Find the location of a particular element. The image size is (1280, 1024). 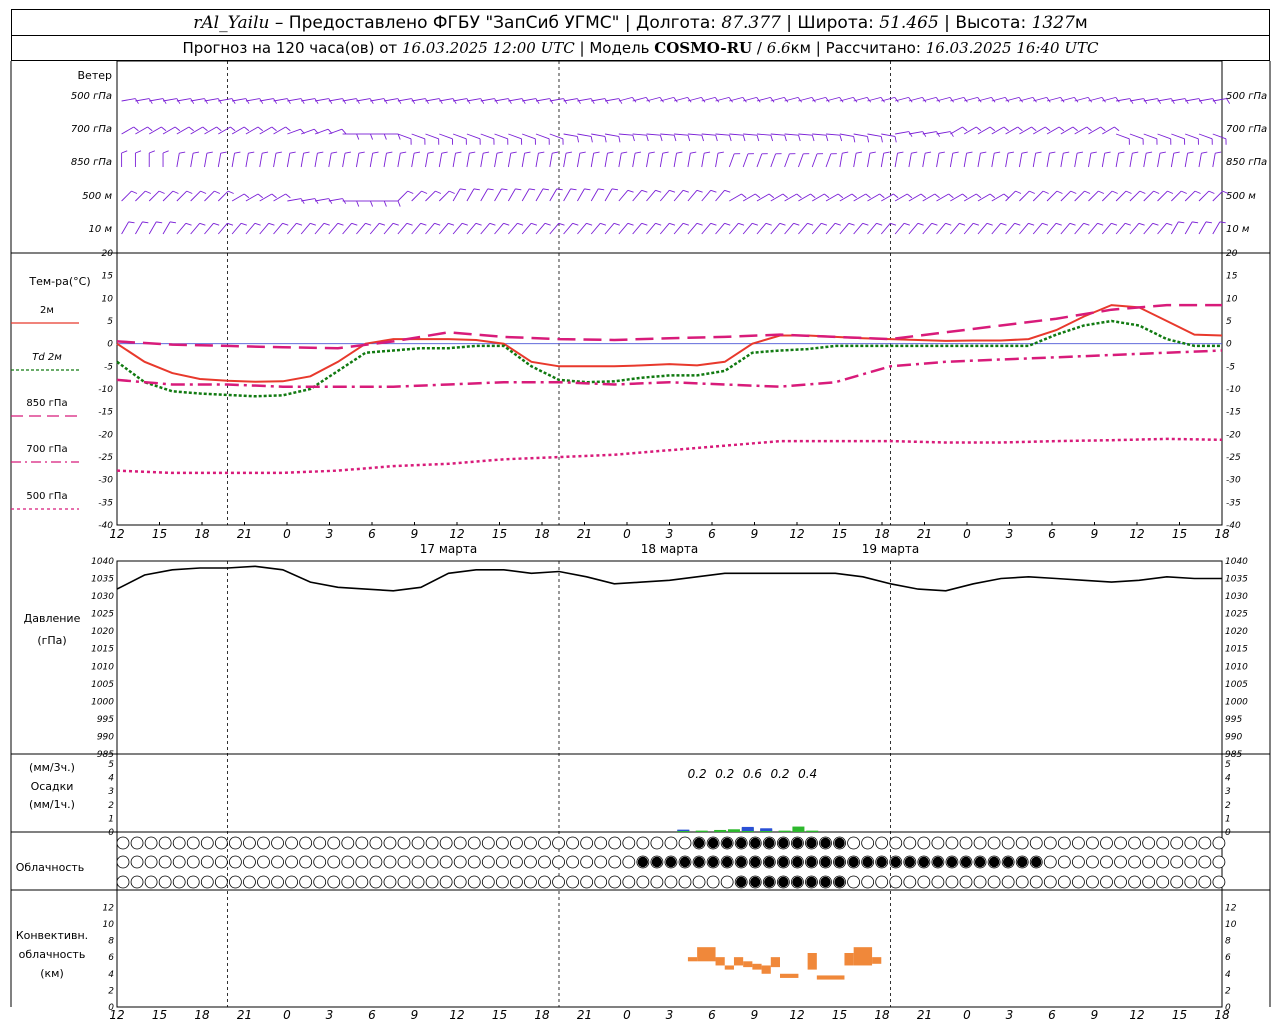

precip-bar-rain is located at coordinates (720, 830).